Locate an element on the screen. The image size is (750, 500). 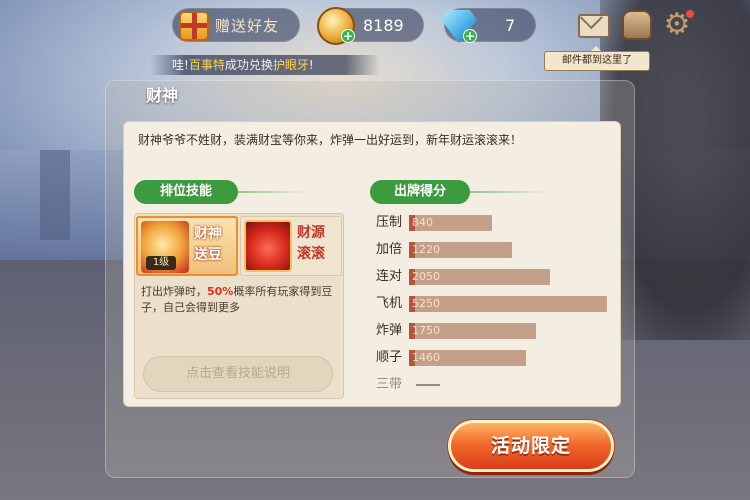
marquee-player: 百事特 is located at coordinates (206, 65).